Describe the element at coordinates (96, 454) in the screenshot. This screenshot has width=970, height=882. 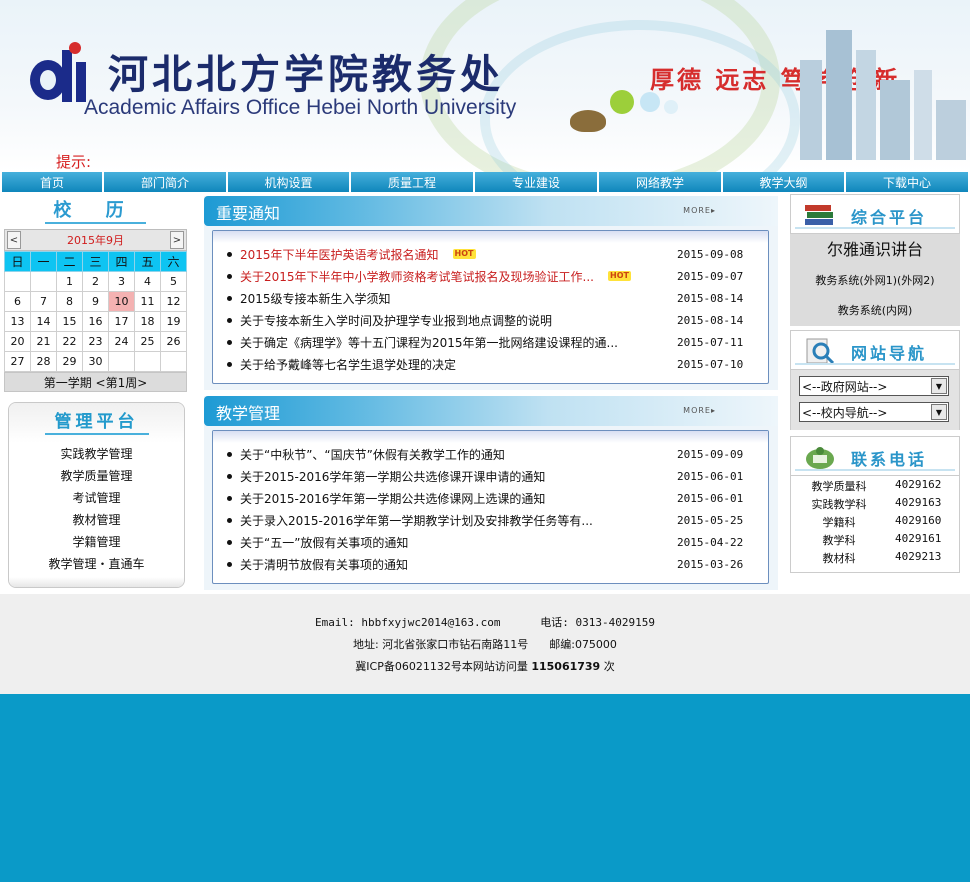
I see `mgmt-link-practice: 实践教学管理` at that location.